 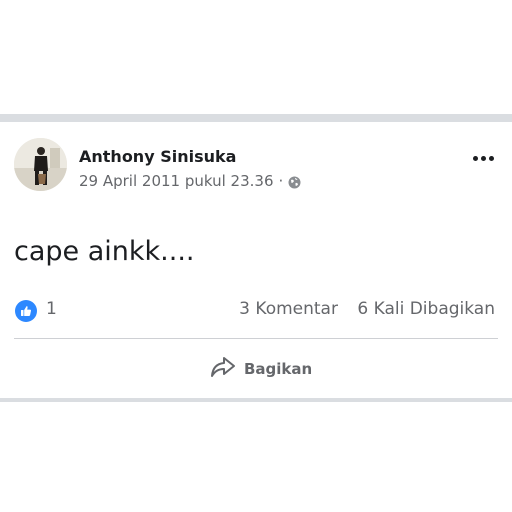 I want to click on comment-count: 3 Komentar, so click(x=288, y=309).